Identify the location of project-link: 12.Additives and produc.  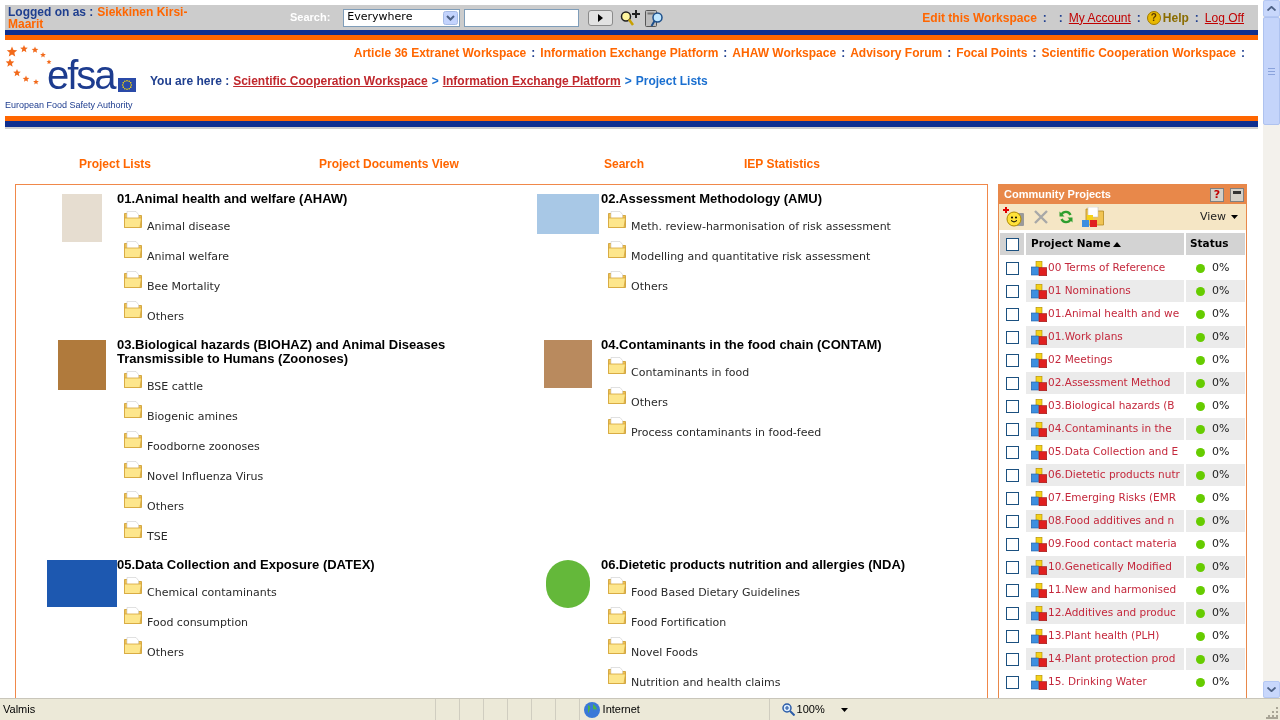
(1112, 613).